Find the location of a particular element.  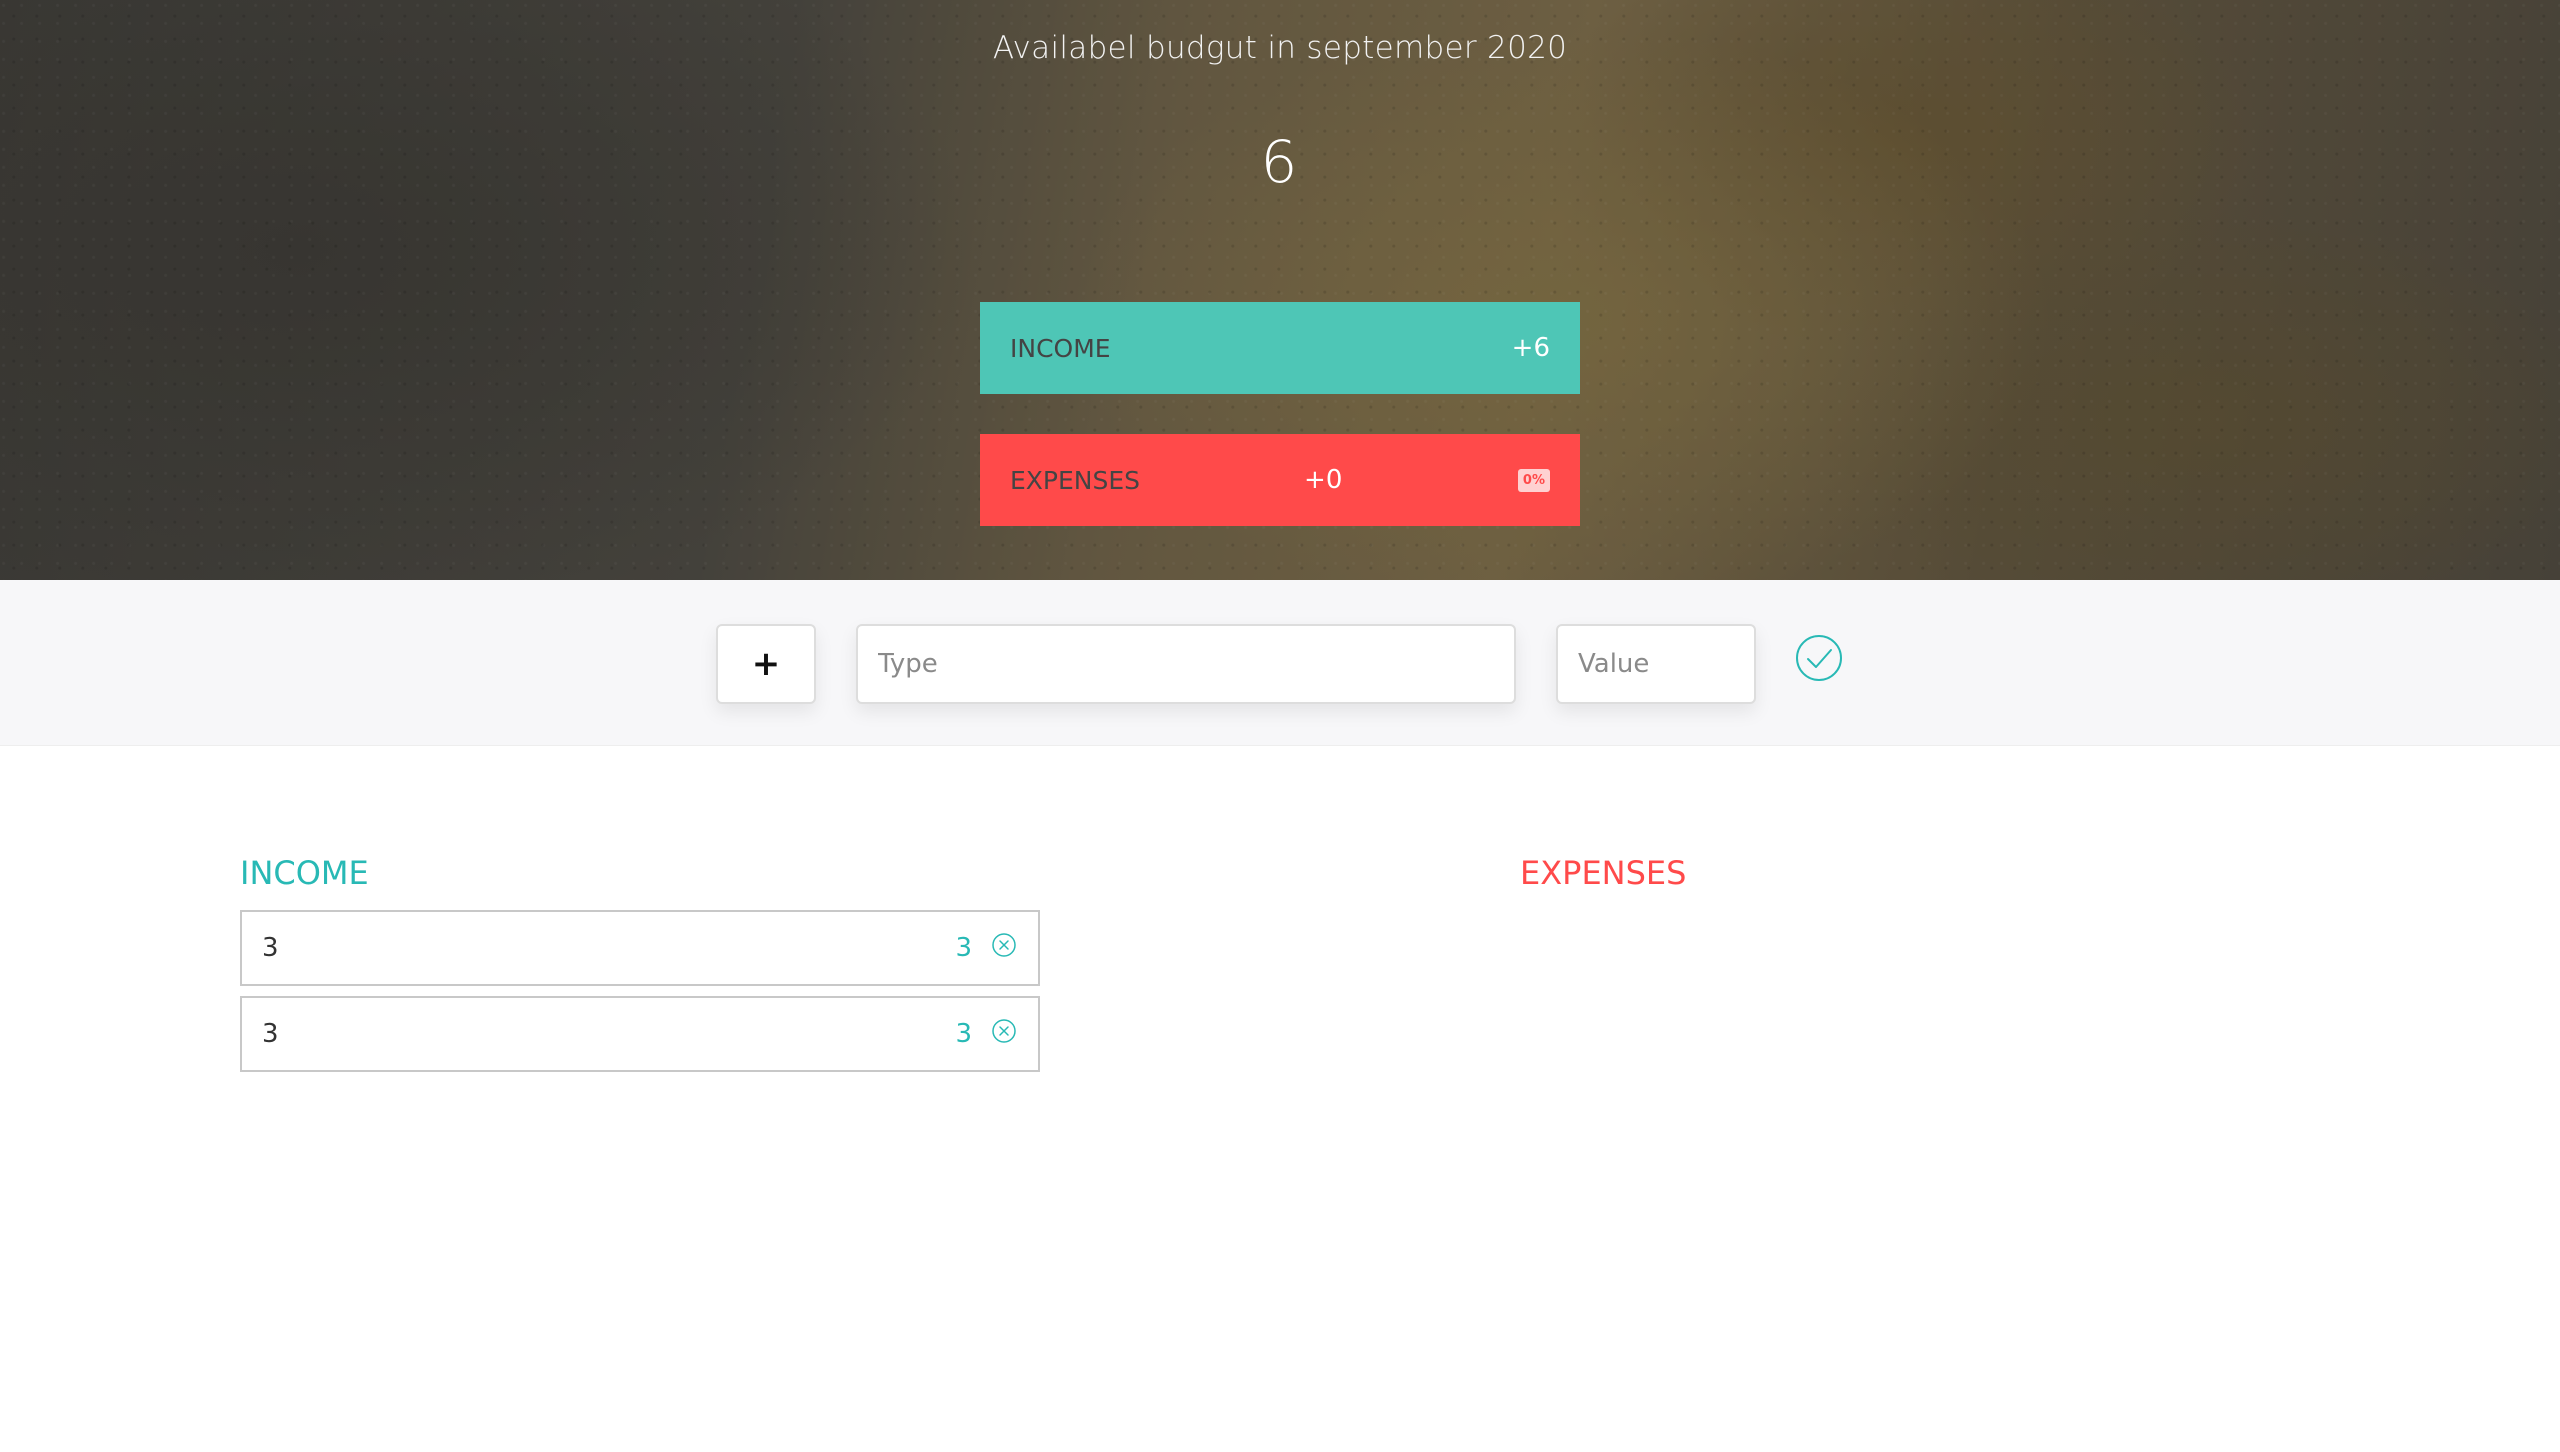

income-list-title: Income is located at coordinates (304, 873).